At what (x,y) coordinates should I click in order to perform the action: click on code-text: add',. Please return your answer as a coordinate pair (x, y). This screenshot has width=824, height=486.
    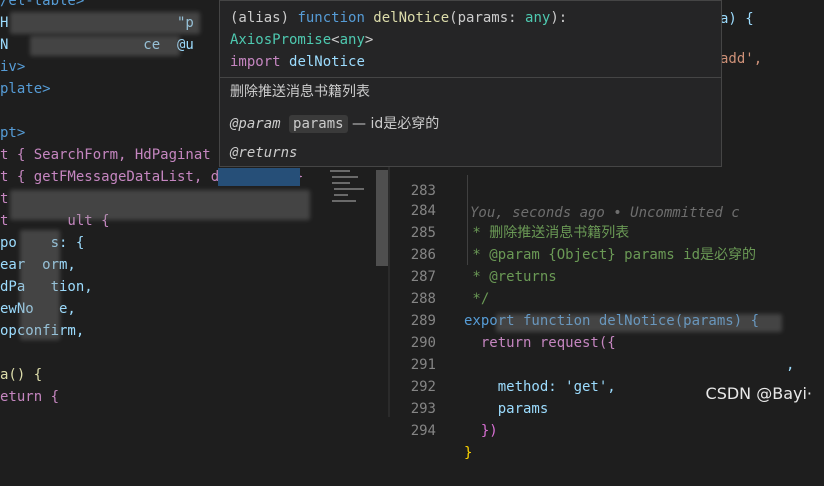
    Looking at the image, I should click on (741, 59).